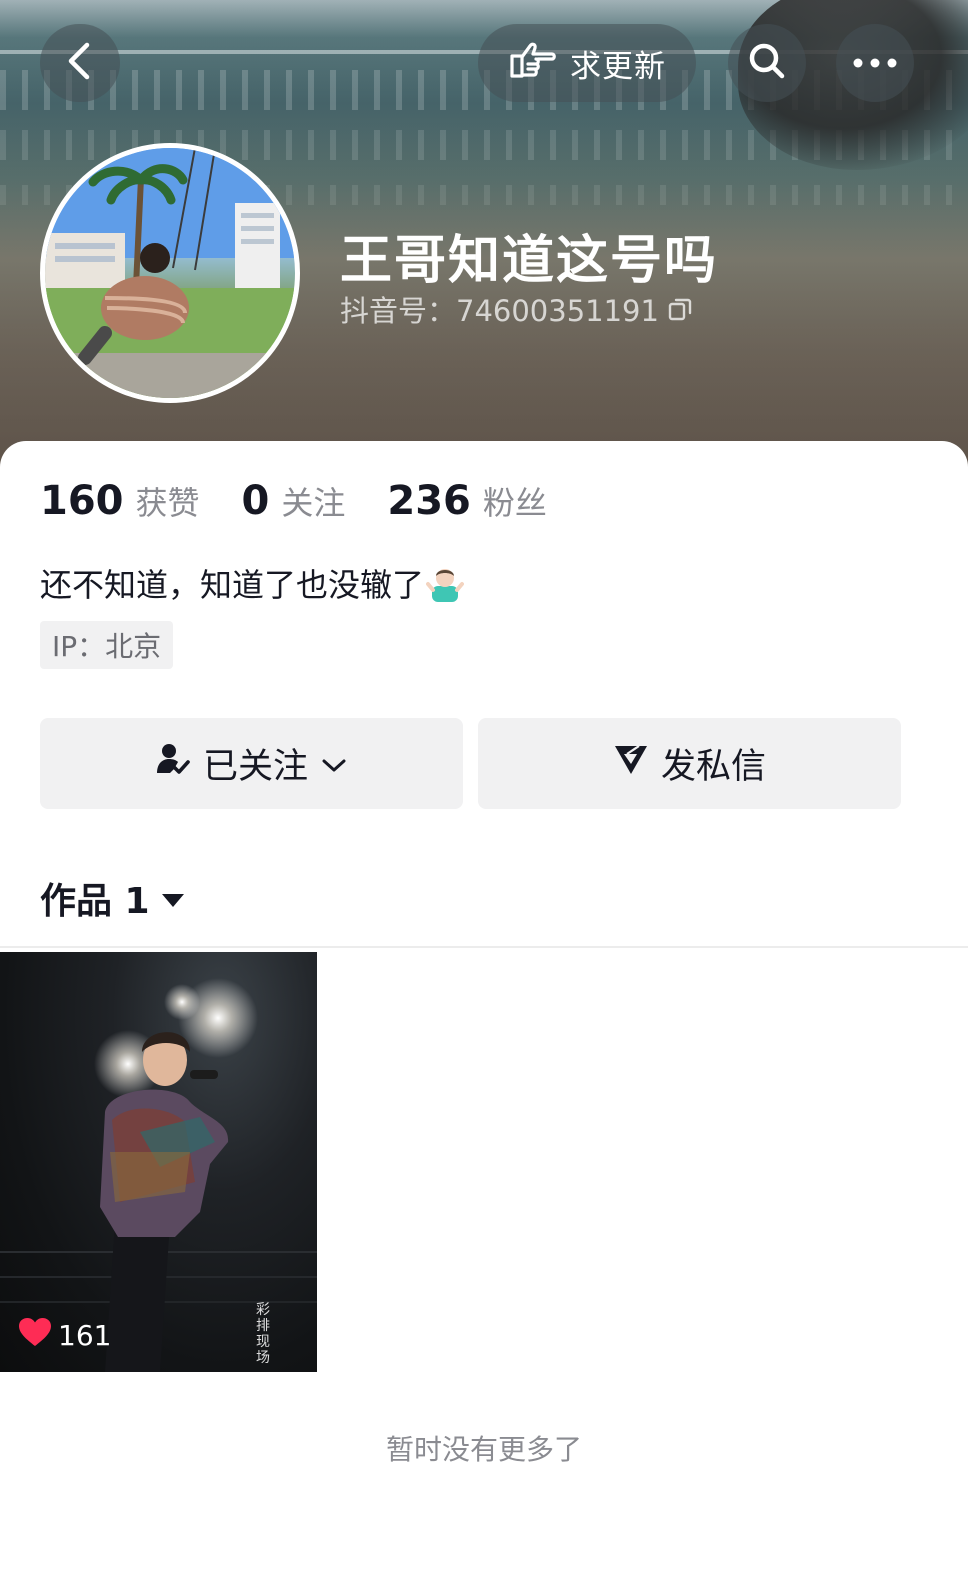 This screenshot has height=1589, width=968. I want to click on stat-followers: 236 粉丝, so click(467, 501).